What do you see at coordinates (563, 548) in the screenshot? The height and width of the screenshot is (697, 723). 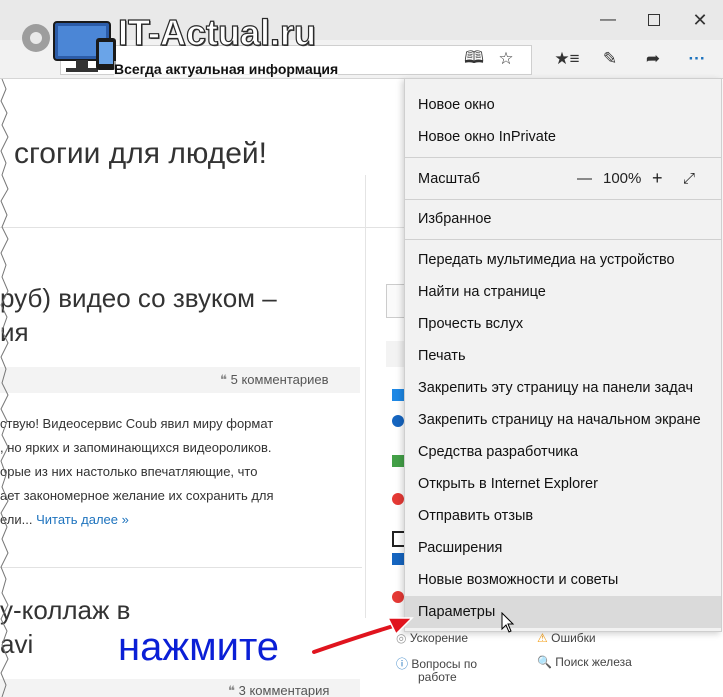 I see `menu-item-extensions: Расширения` at bounding box center [563, 548].